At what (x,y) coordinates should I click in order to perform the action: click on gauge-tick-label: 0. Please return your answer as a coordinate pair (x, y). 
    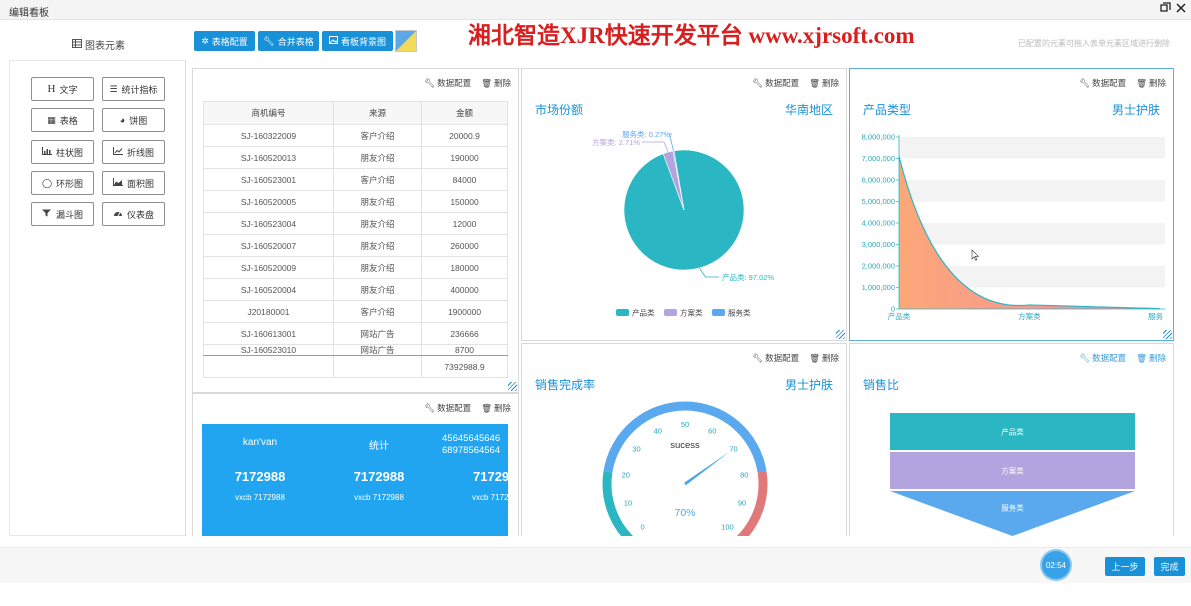
    Looking at the image, I should click on (642, 526).